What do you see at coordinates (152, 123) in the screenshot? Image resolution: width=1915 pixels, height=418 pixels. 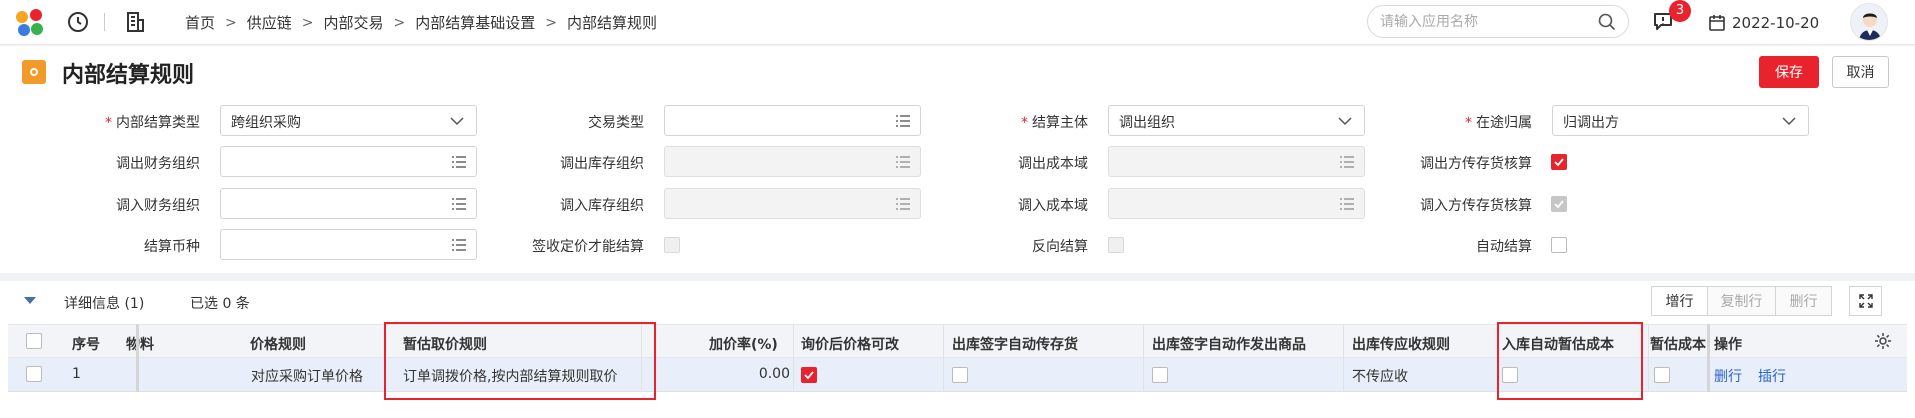 I see `settle-type-label: * 内部结算类型` at bounding box center [152, 123].